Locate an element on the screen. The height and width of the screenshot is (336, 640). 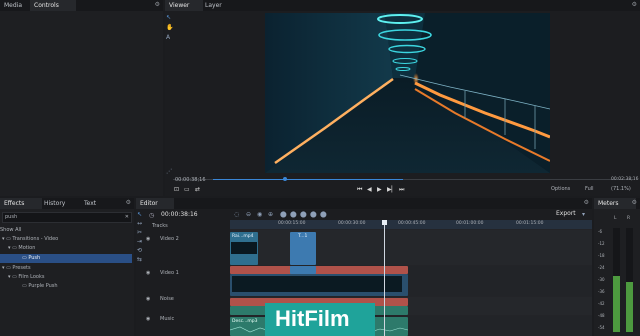
tree-item-purple-push: ▭ Purple Push is located at coordinates (40, 286).